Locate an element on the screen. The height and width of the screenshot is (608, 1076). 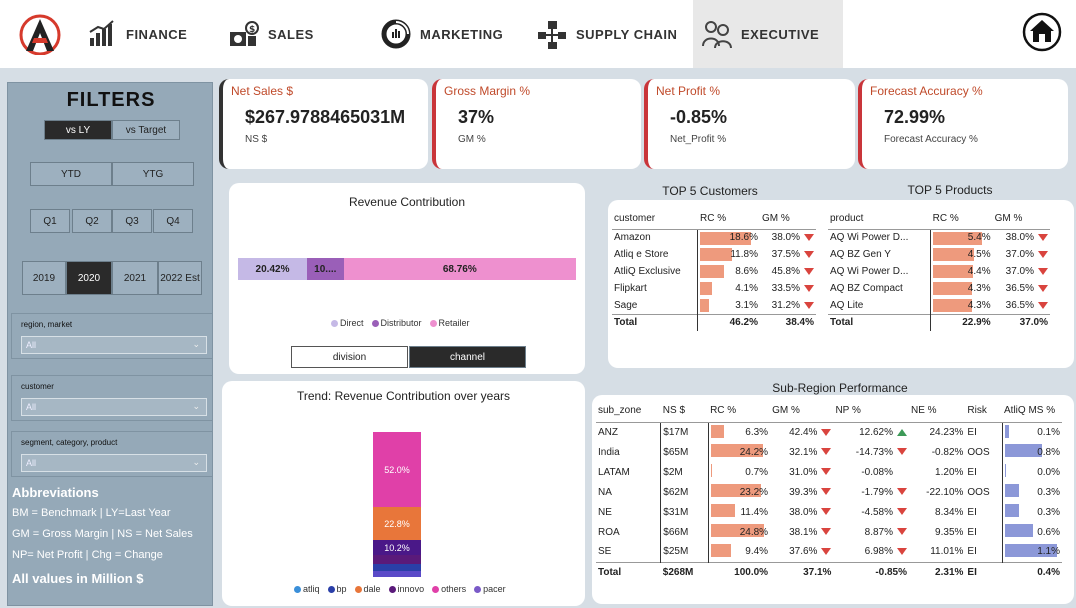
table-row: Sage 3.1% 31.2% is located at coordinates (714, 305).